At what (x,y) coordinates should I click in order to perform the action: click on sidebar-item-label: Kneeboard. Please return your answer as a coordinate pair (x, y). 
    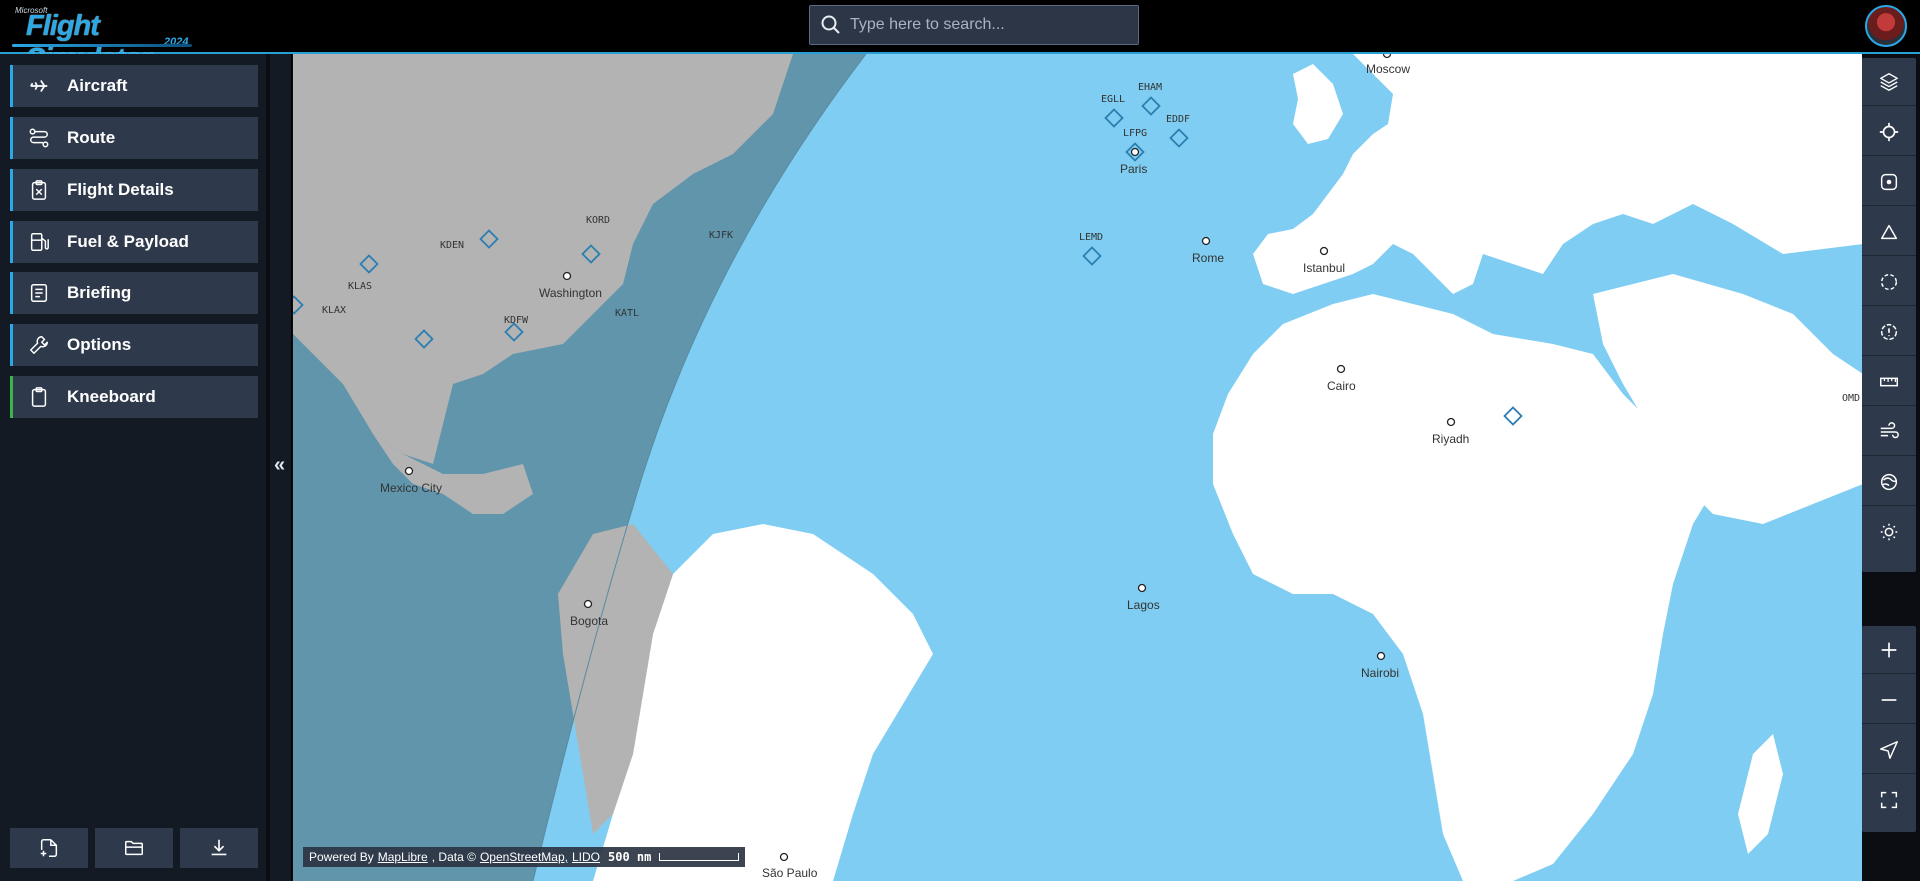
    Looking at the image, I should click on (111, 396).